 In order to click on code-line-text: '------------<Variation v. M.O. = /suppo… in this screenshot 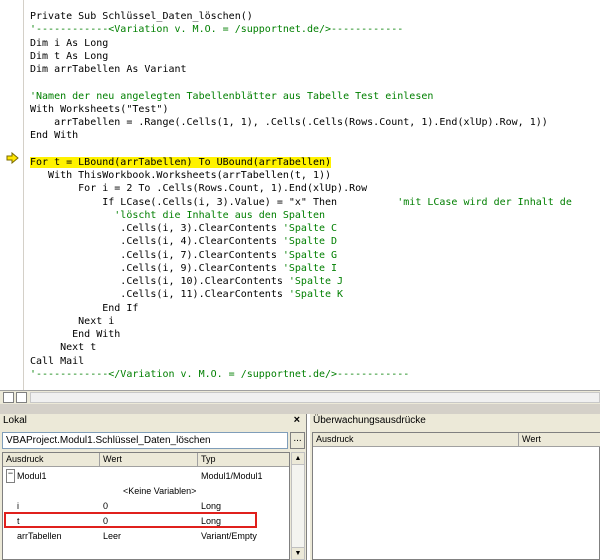, I will do `click(217, 30)`.